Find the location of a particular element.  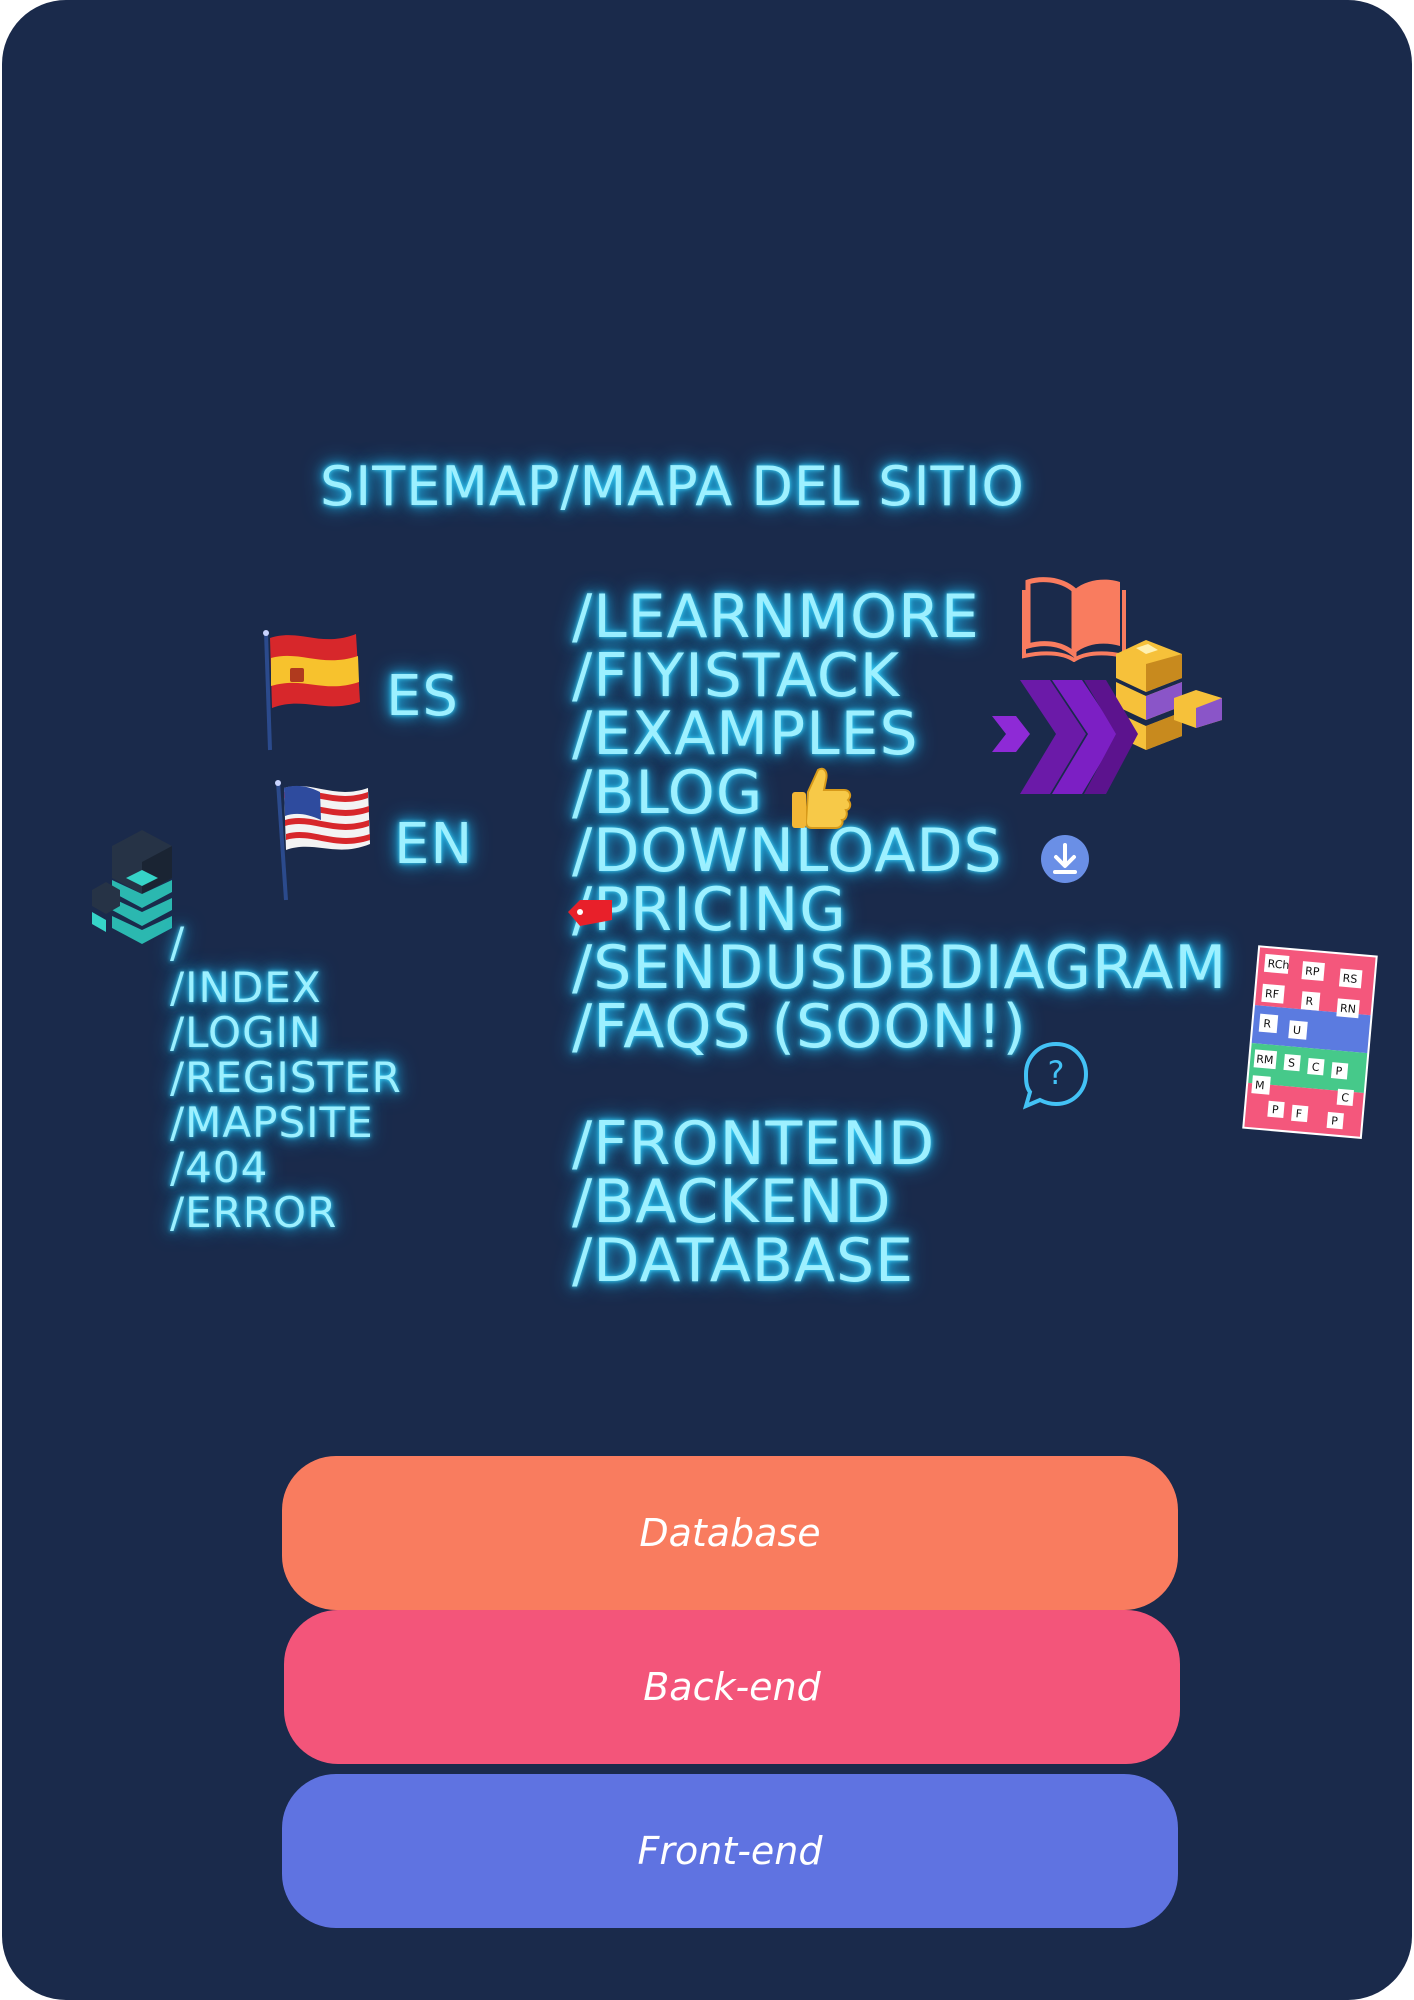

route-mapsite: /MAPSITE is located at coordinates (286, 1122).